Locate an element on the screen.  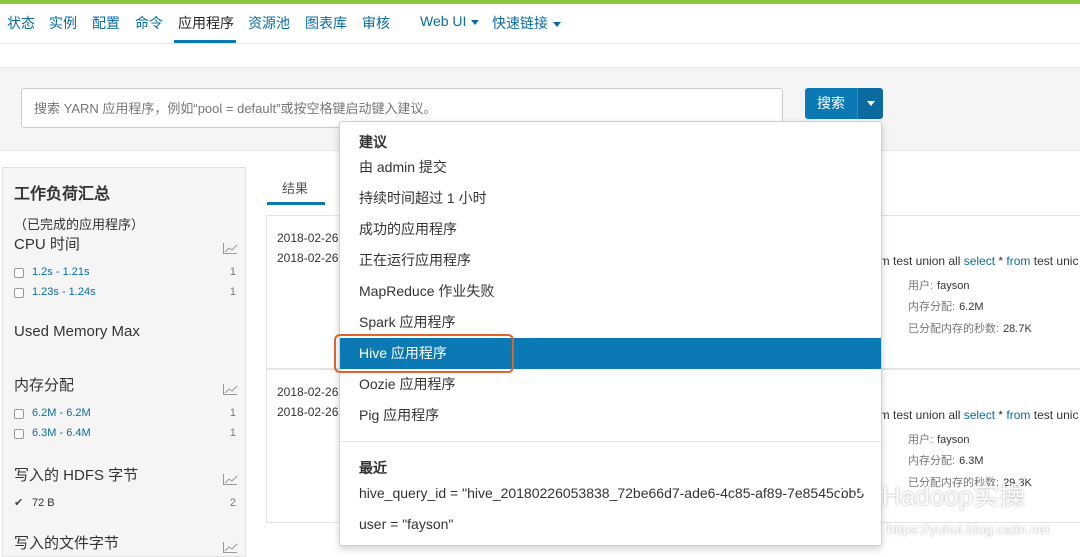
facet-row: 6.2M - 6.2M 1 is located at coordinates (125, 414).